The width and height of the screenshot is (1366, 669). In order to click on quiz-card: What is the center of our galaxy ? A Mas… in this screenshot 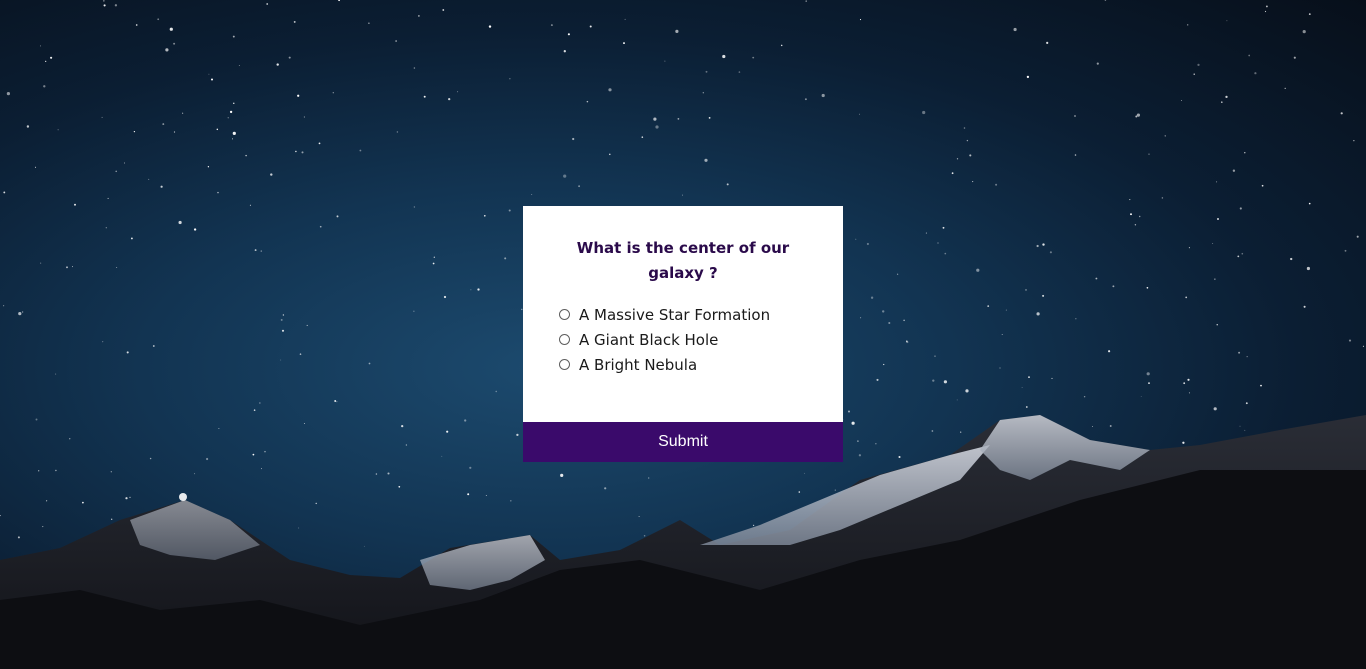, I will do `click(683, 334)`.